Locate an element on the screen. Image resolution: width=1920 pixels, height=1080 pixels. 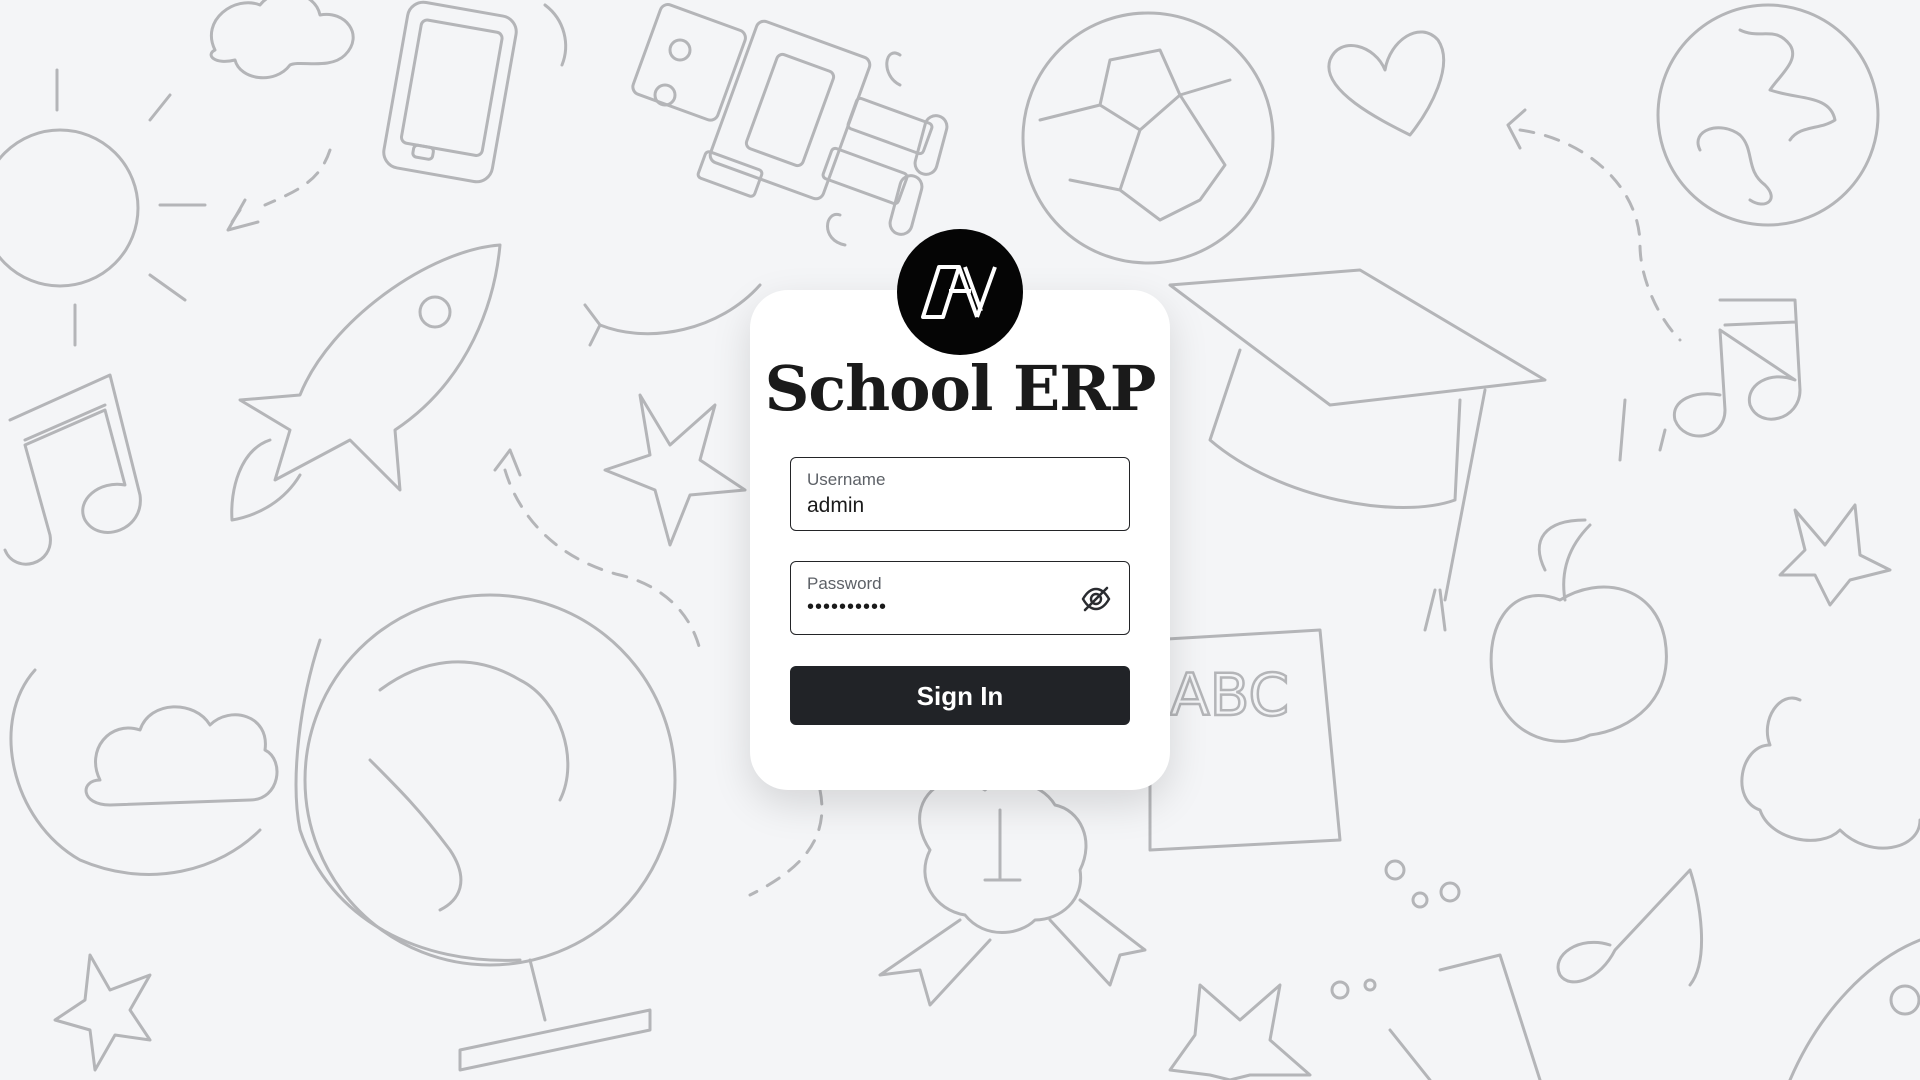
password-field: Password •••••••••• is located at coordinates (960, 598).